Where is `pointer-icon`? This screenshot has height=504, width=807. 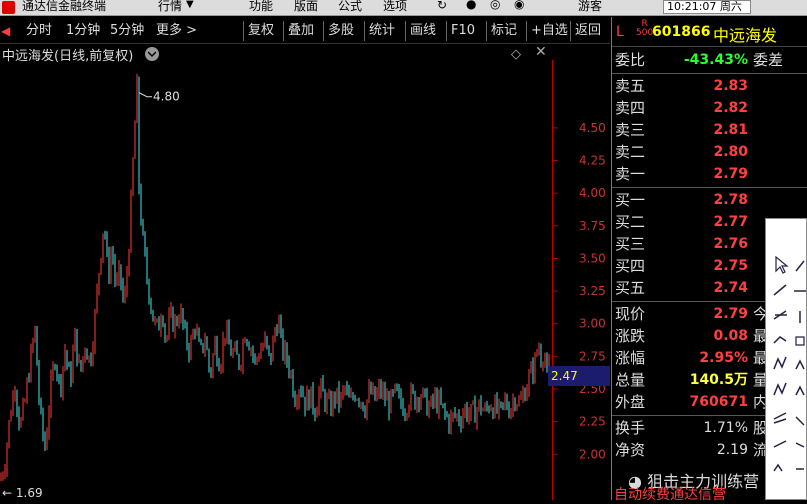
pointer-icon is located at coordinates (782, 264).